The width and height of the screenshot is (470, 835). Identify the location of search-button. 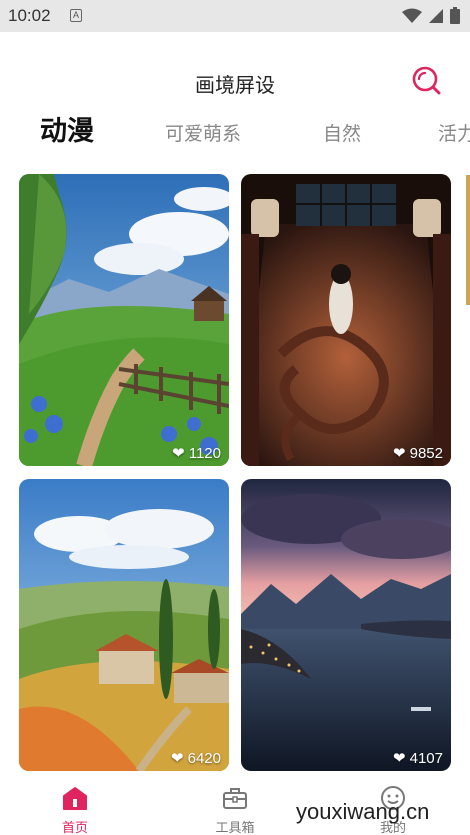
(426, 80).